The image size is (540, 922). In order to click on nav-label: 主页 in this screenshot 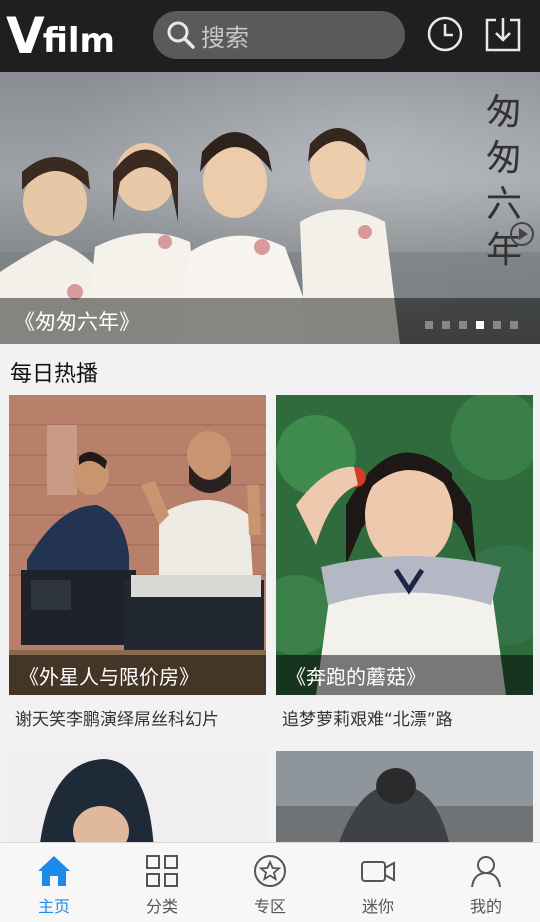, I will do `click(53, 906)`.